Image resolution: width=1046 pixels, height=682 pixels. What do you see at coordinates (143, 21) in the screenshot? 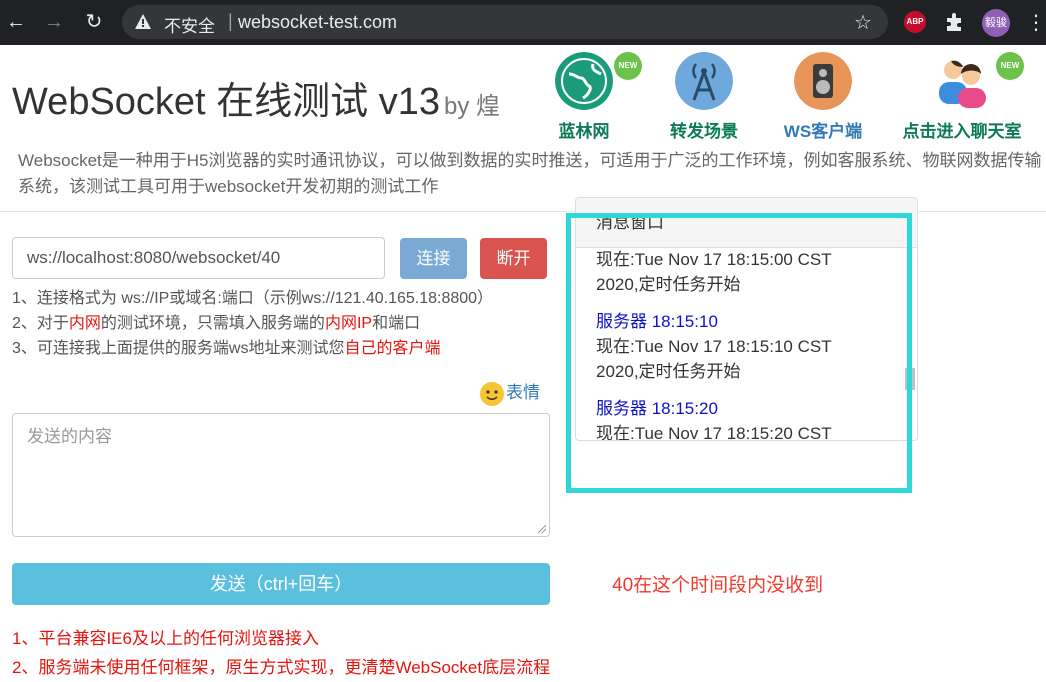
I see `warning-icon` at bounding box center [143, 21].